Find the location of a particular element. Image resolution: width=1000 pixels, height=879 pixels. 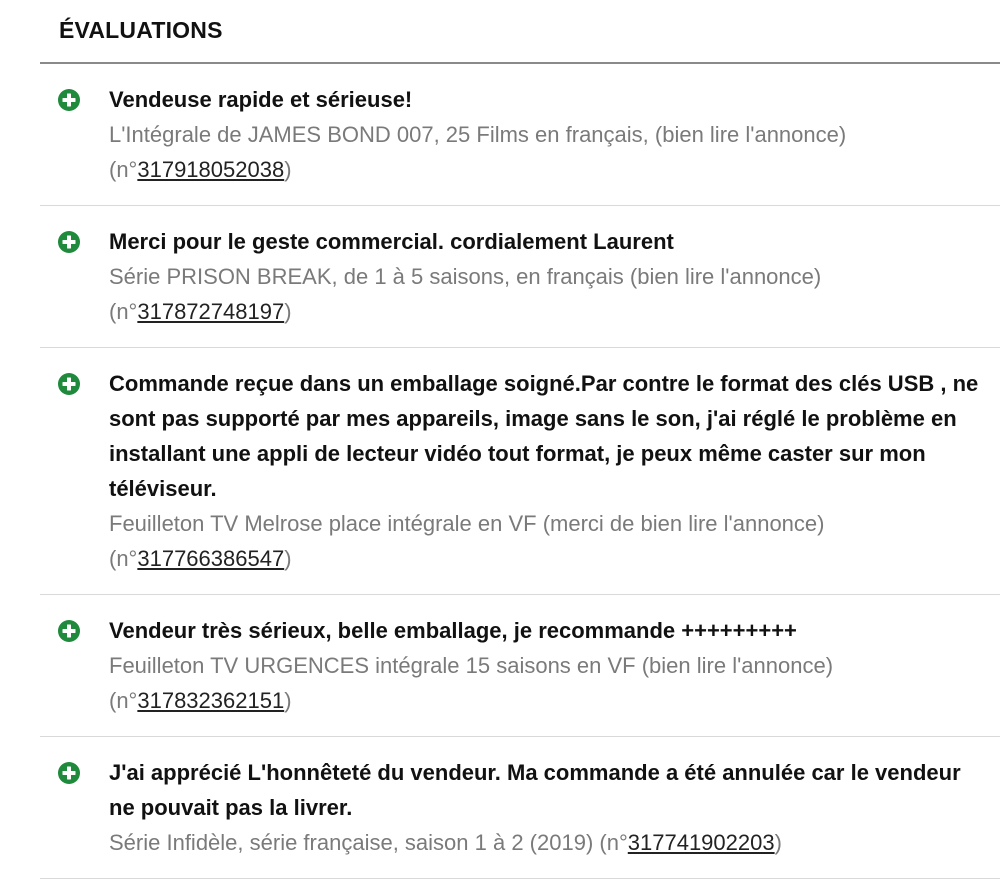

feedback-title: ÉVALUATIONS is located at coordinates (141, 29).